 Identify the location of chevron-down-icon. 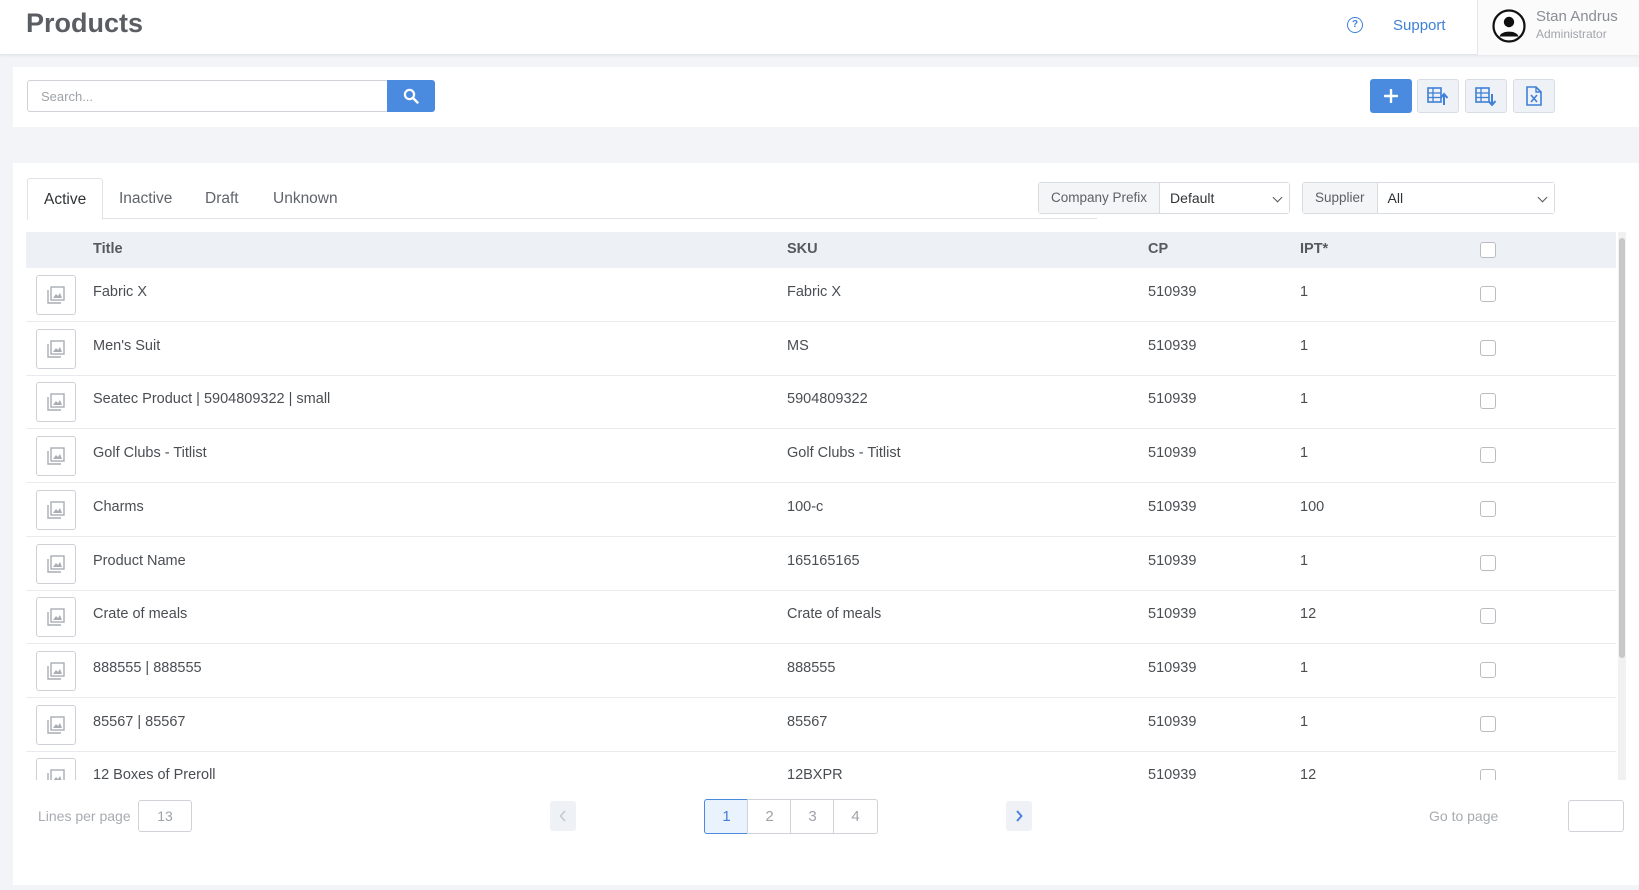
(1542, 197).